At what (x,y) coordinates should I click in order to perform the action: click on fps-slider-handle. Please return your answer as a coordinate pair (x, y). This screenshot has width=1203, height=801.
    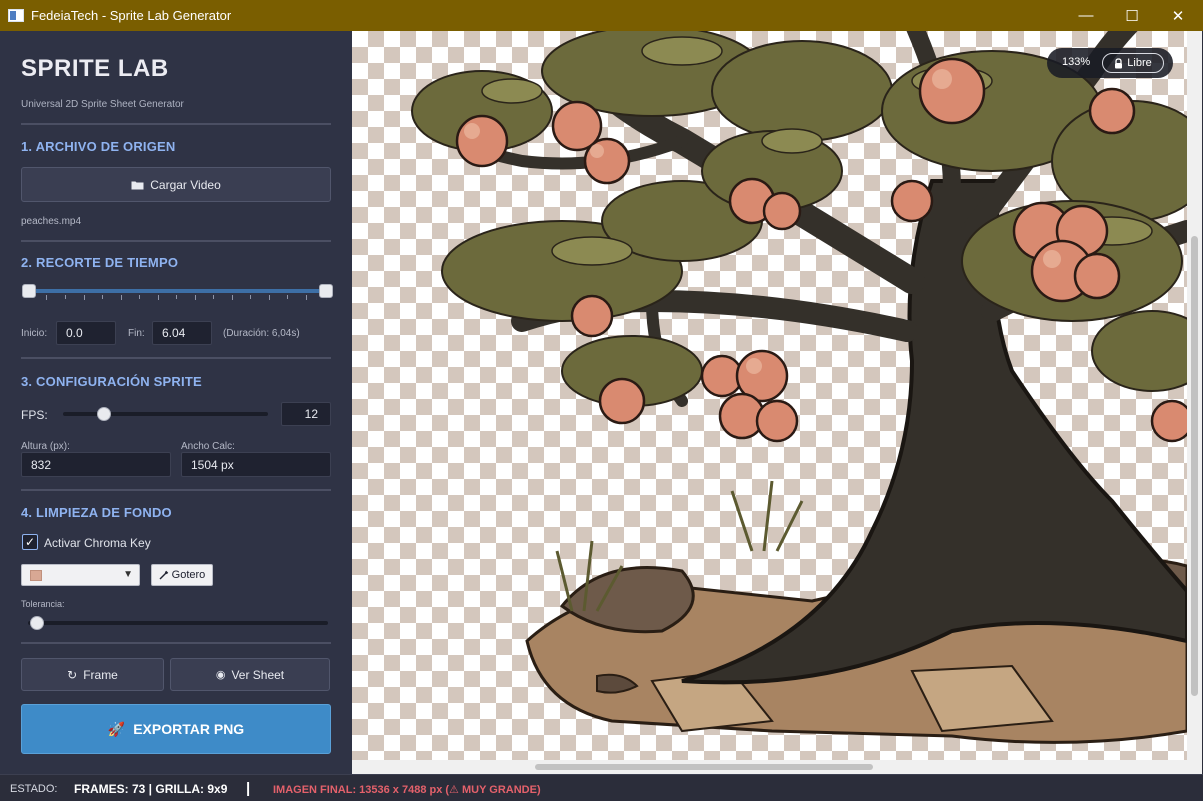
    Looking at the image, I should click on (104, 414).